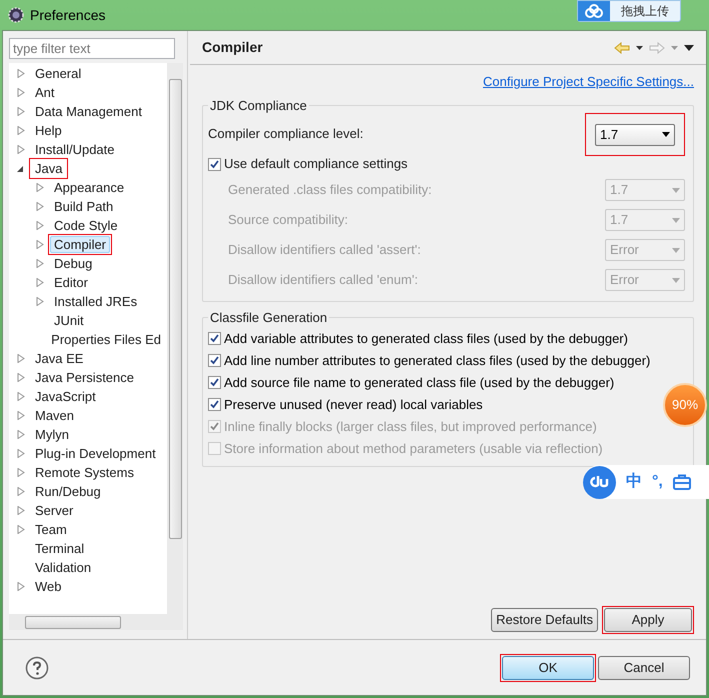  What do you see at coordinates (92, 48) in the screenshot?
I see `filter-field: type filter text` at bounding box center [92, 48].